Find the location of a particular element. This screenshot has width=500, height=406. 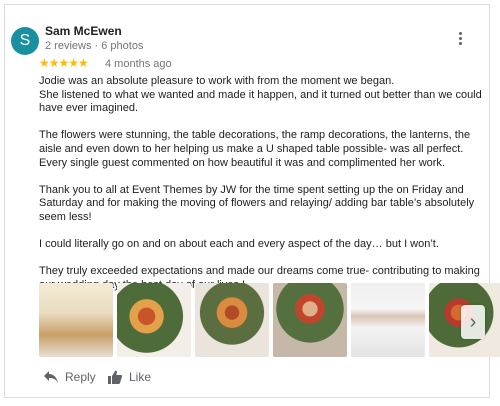

thumbs-up-icon is located at coordinates (115, 377).